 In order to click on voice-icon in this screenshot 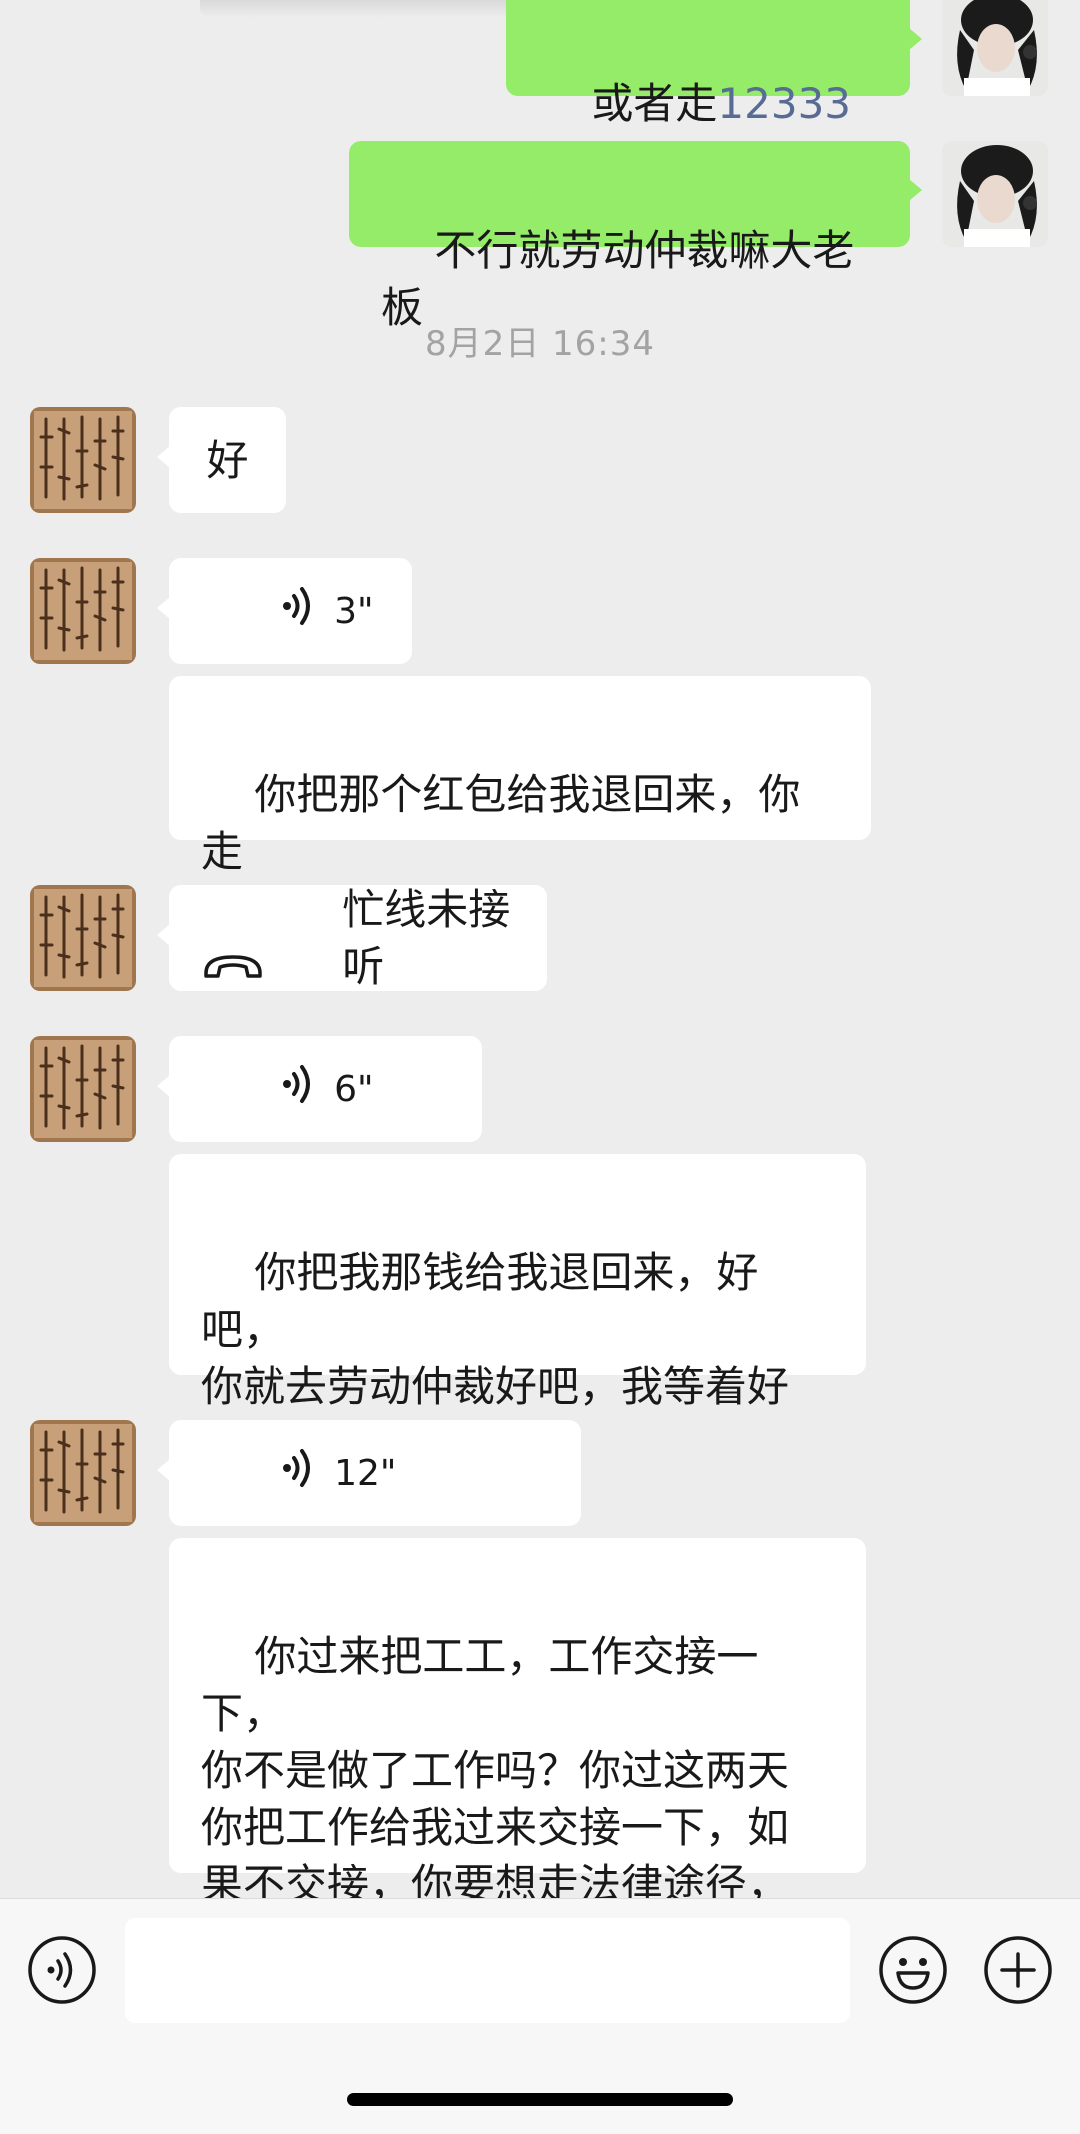, I will do `click(62, 1970)`.